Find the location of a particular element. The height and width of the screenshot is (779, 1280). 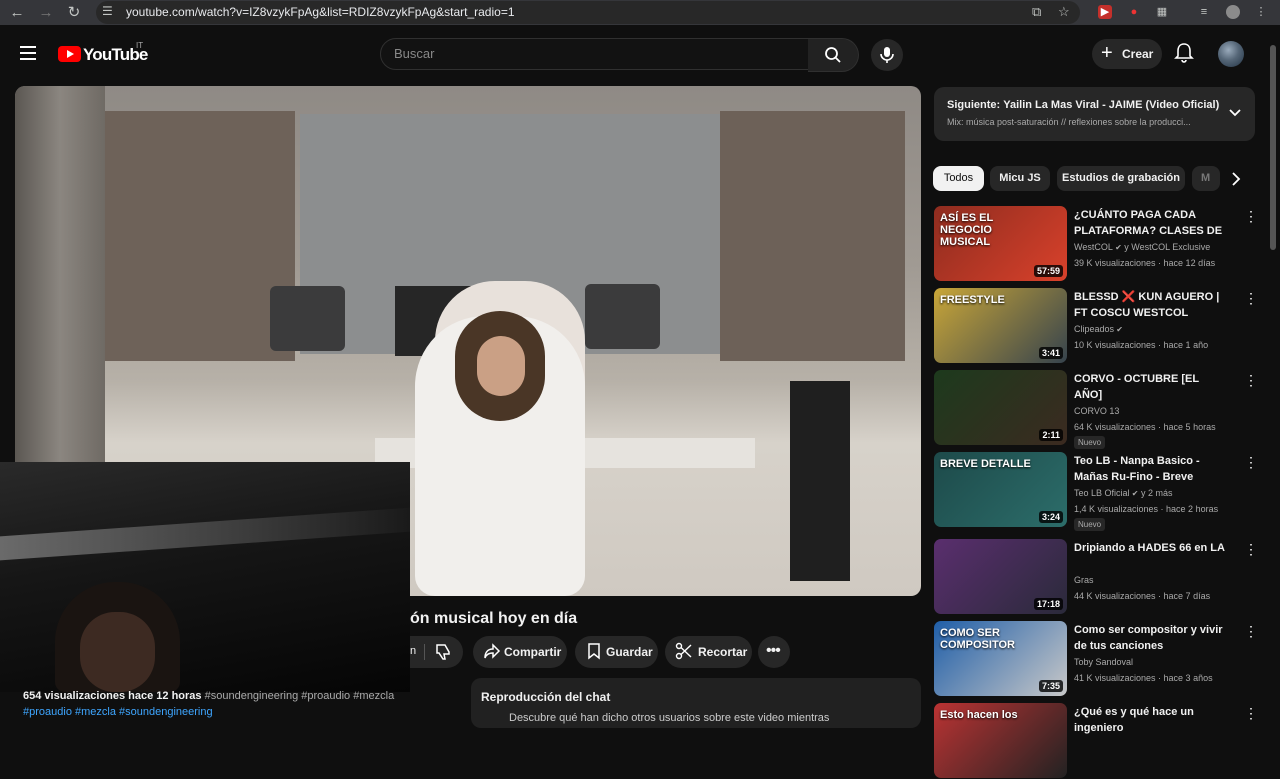

save-button: Guardar is located at coordinates (616, 652).